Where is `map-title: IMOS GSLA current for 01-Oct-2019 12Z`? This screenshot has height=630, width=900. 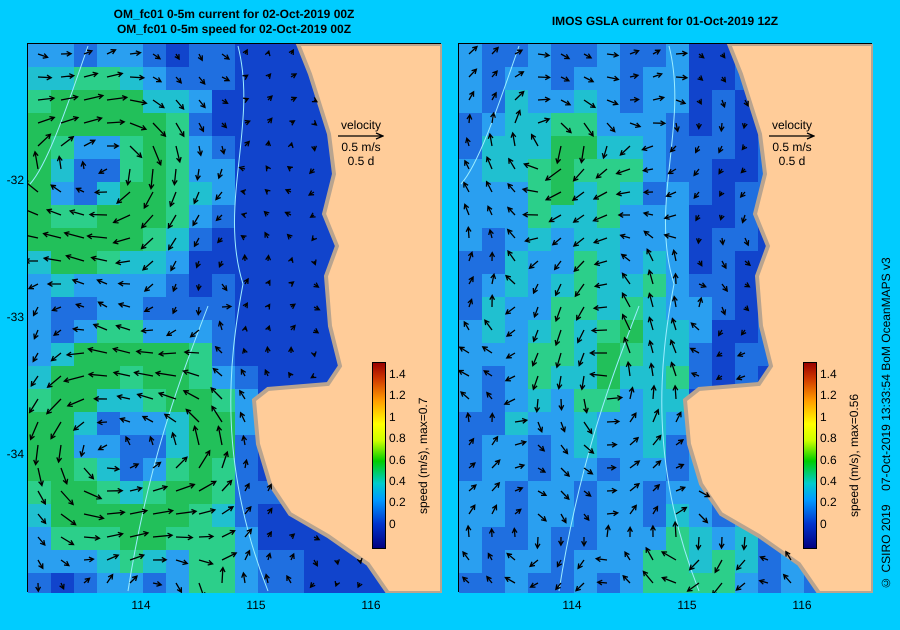
map-title: IMOS GSLA current for 01-Oct-2019 12Z is located at coordinates (665, 21).